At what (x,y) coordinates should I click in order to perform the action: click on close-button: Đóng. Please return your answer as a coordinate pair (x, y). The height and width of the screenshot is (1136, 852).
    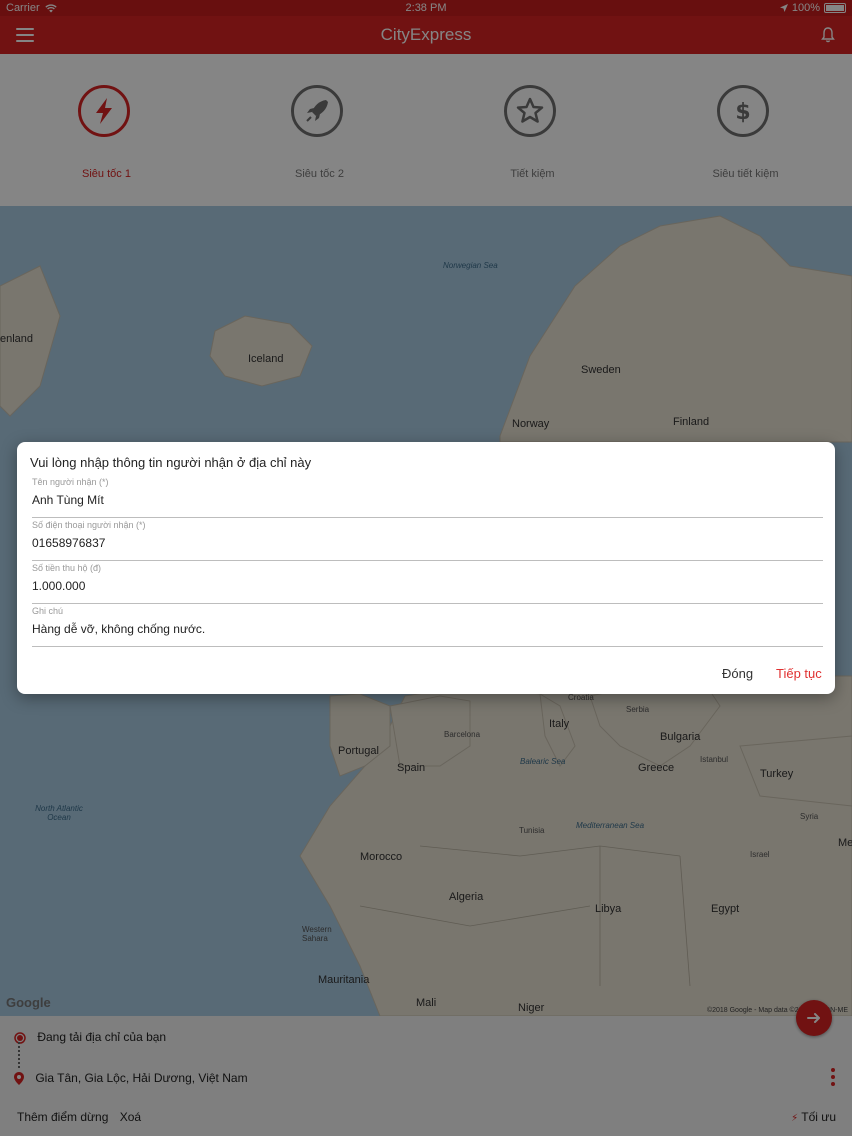
    Looking at the image, I should click on (737, 673).